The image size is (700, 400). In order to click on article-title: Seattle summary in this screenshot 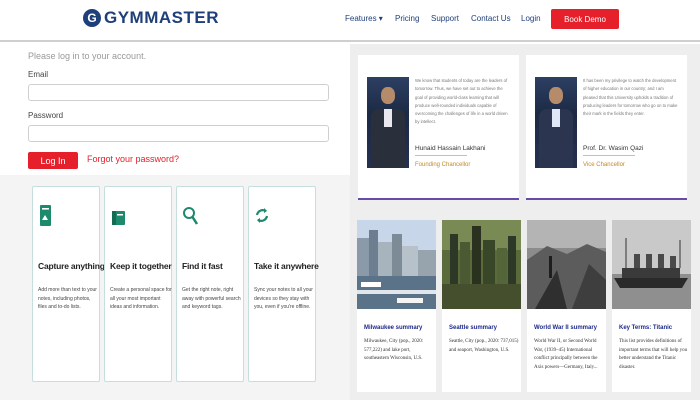, I will do `click(473, 328)`.